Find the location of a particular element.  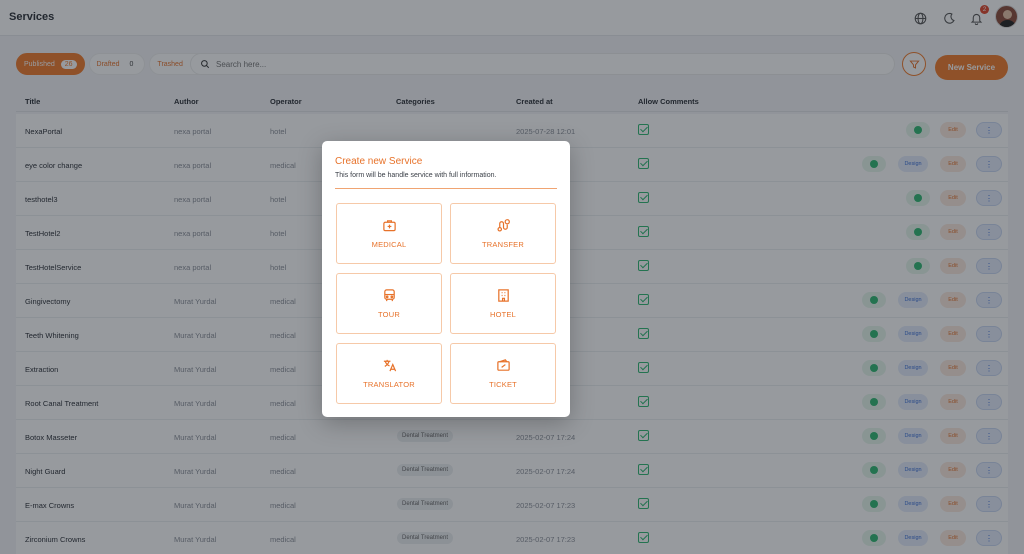

service-option-ticket: TICKET is located at coordinates (503, 373).